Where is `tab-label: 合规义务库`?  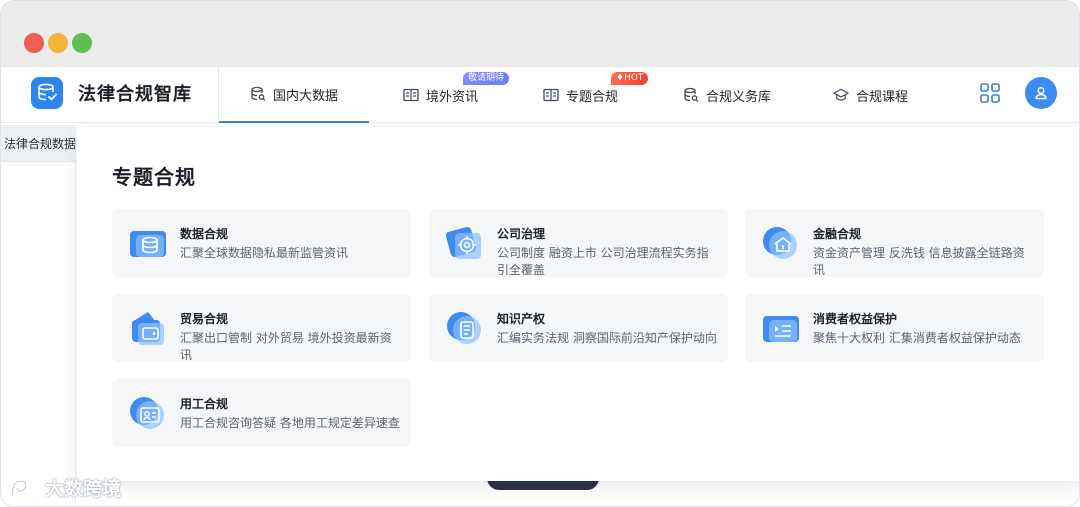
tab-label: 合规义务库 is located at coordinates (739, 97).